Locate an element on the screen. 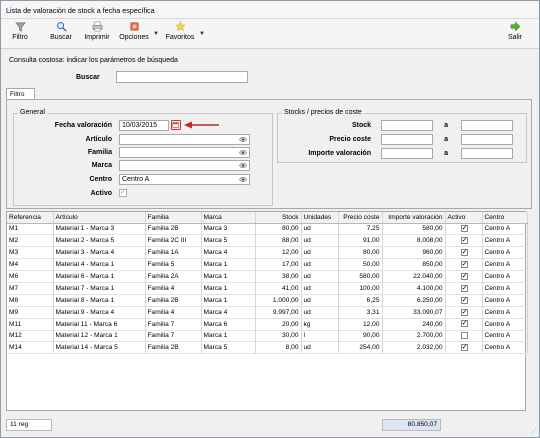 Image resolution: width=540 pixels, height=438 pixels. cell-precio: 50,00 is located at coordinates (360, 265).